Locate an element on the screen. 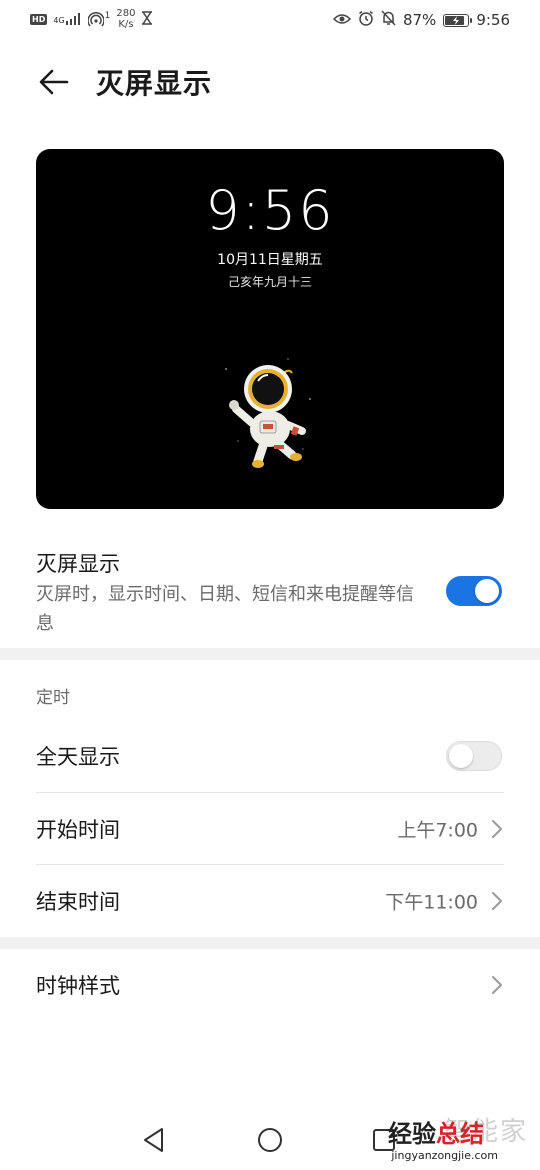  end-time-value: 下午11:00 is located at coordinates (431, 902).